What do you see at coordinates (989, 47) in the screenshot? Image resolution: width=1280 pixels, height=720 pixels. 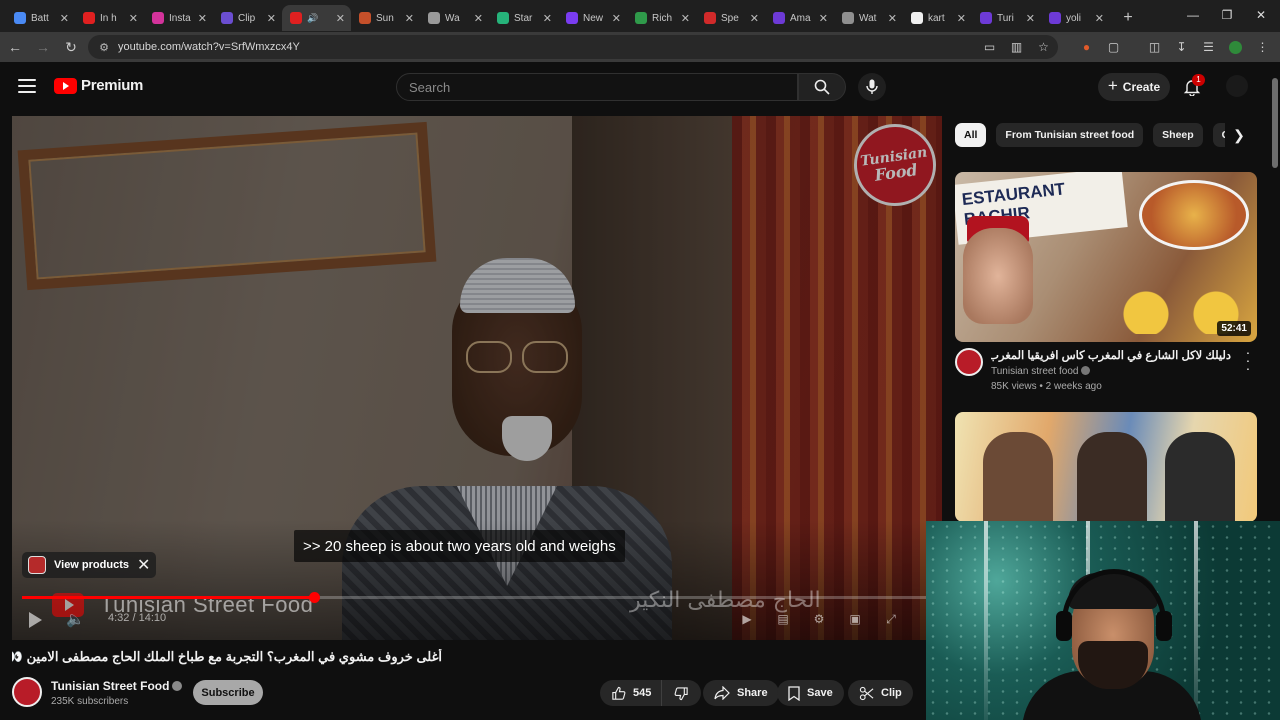 I see `install-app-icon: ▭` at bounding box center [989, 47].